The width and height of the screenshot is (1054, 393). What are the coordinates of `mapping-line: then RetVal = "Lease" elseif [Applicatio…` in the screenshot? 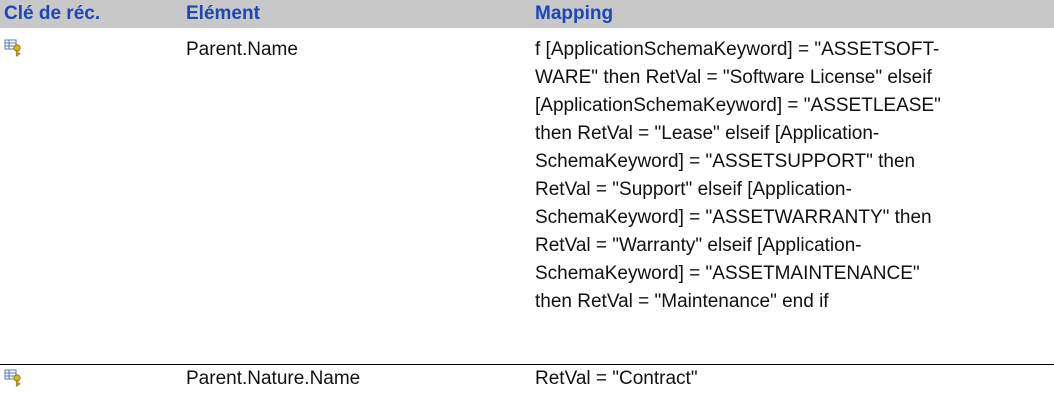 It's located at (707, 133).